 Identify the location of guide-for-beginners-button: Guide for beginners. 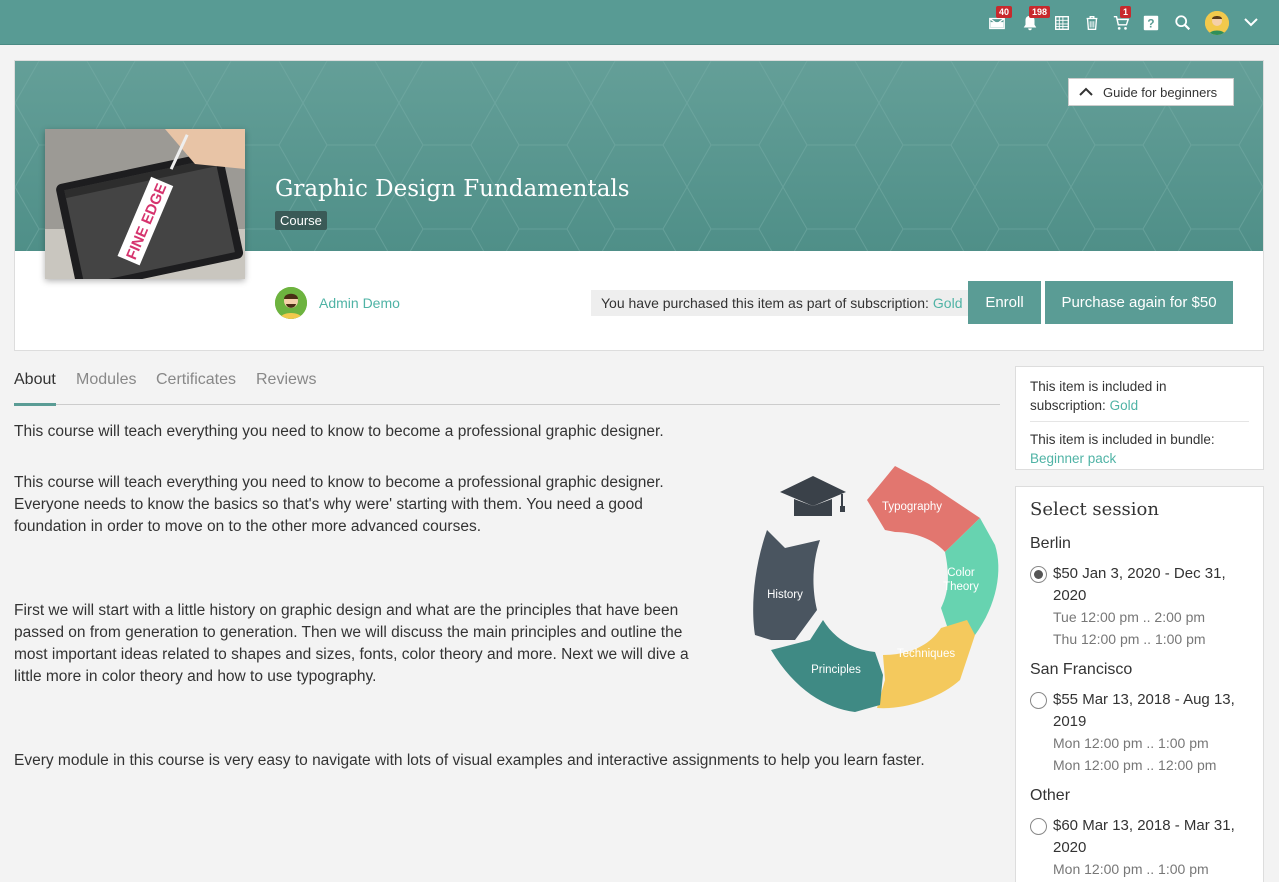
(1151, 92).